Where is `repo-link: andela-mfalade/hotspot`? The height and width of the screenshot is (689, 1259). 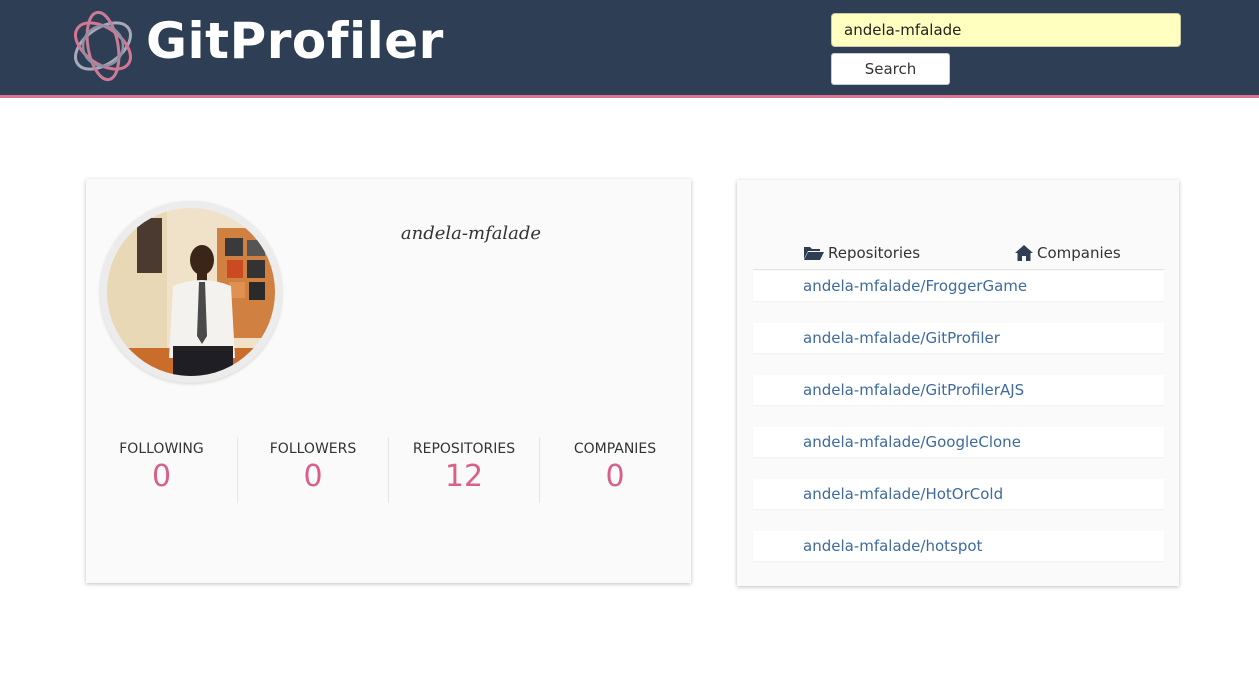
repo-link: andela-mfalade/hotspot is located at coordinates (892, 546).